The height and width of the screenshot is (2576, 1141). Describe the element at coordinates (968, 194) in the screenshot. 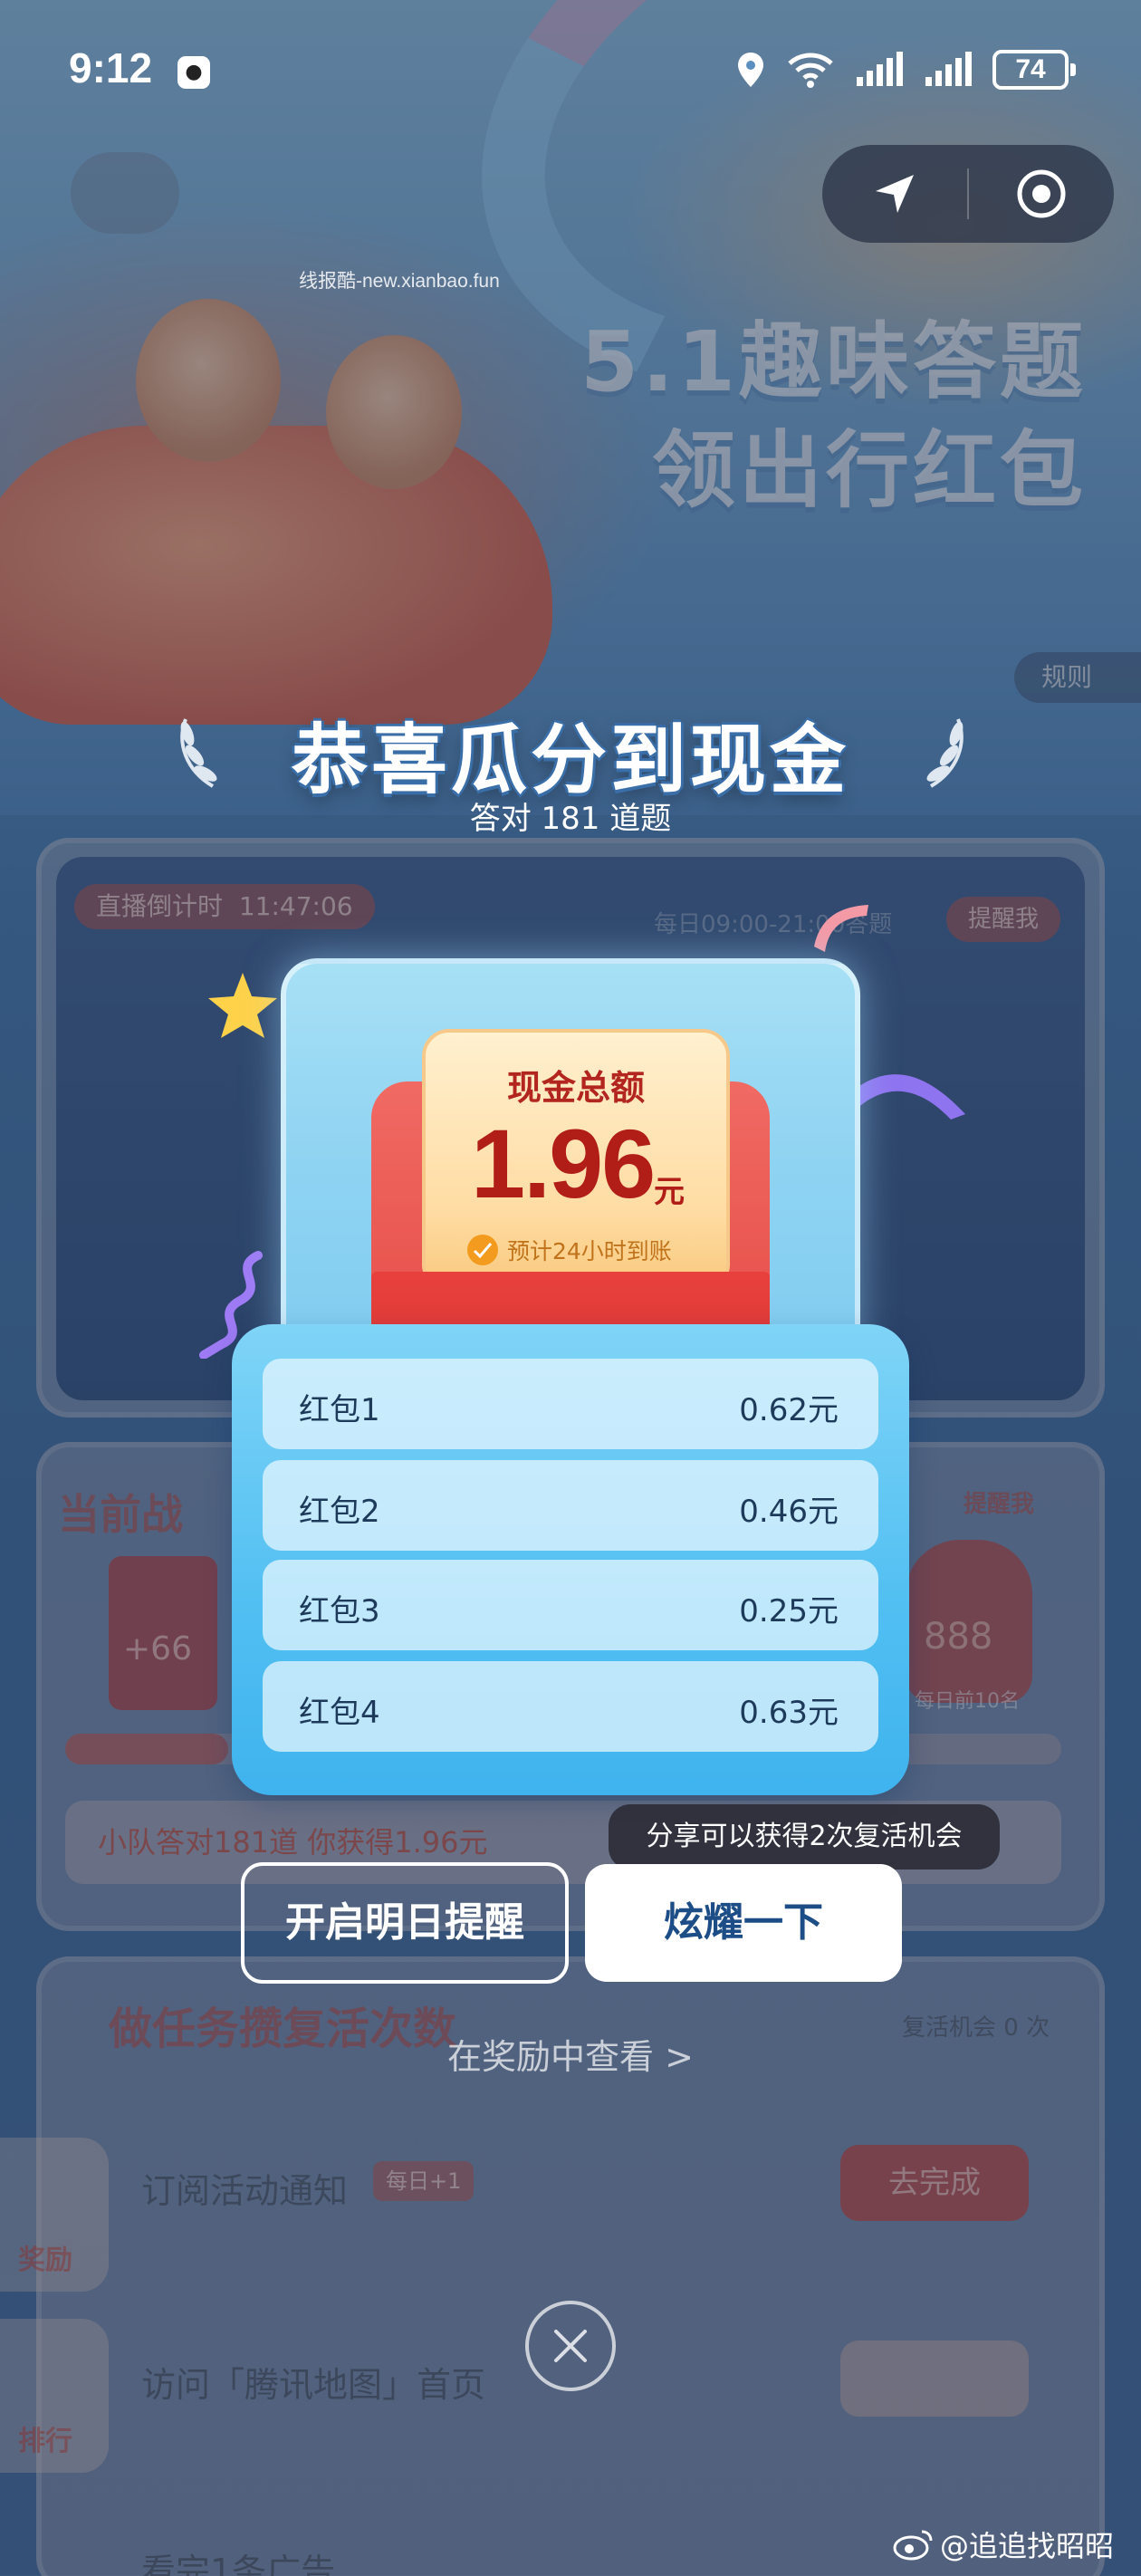

I see `map-controls` at that location.